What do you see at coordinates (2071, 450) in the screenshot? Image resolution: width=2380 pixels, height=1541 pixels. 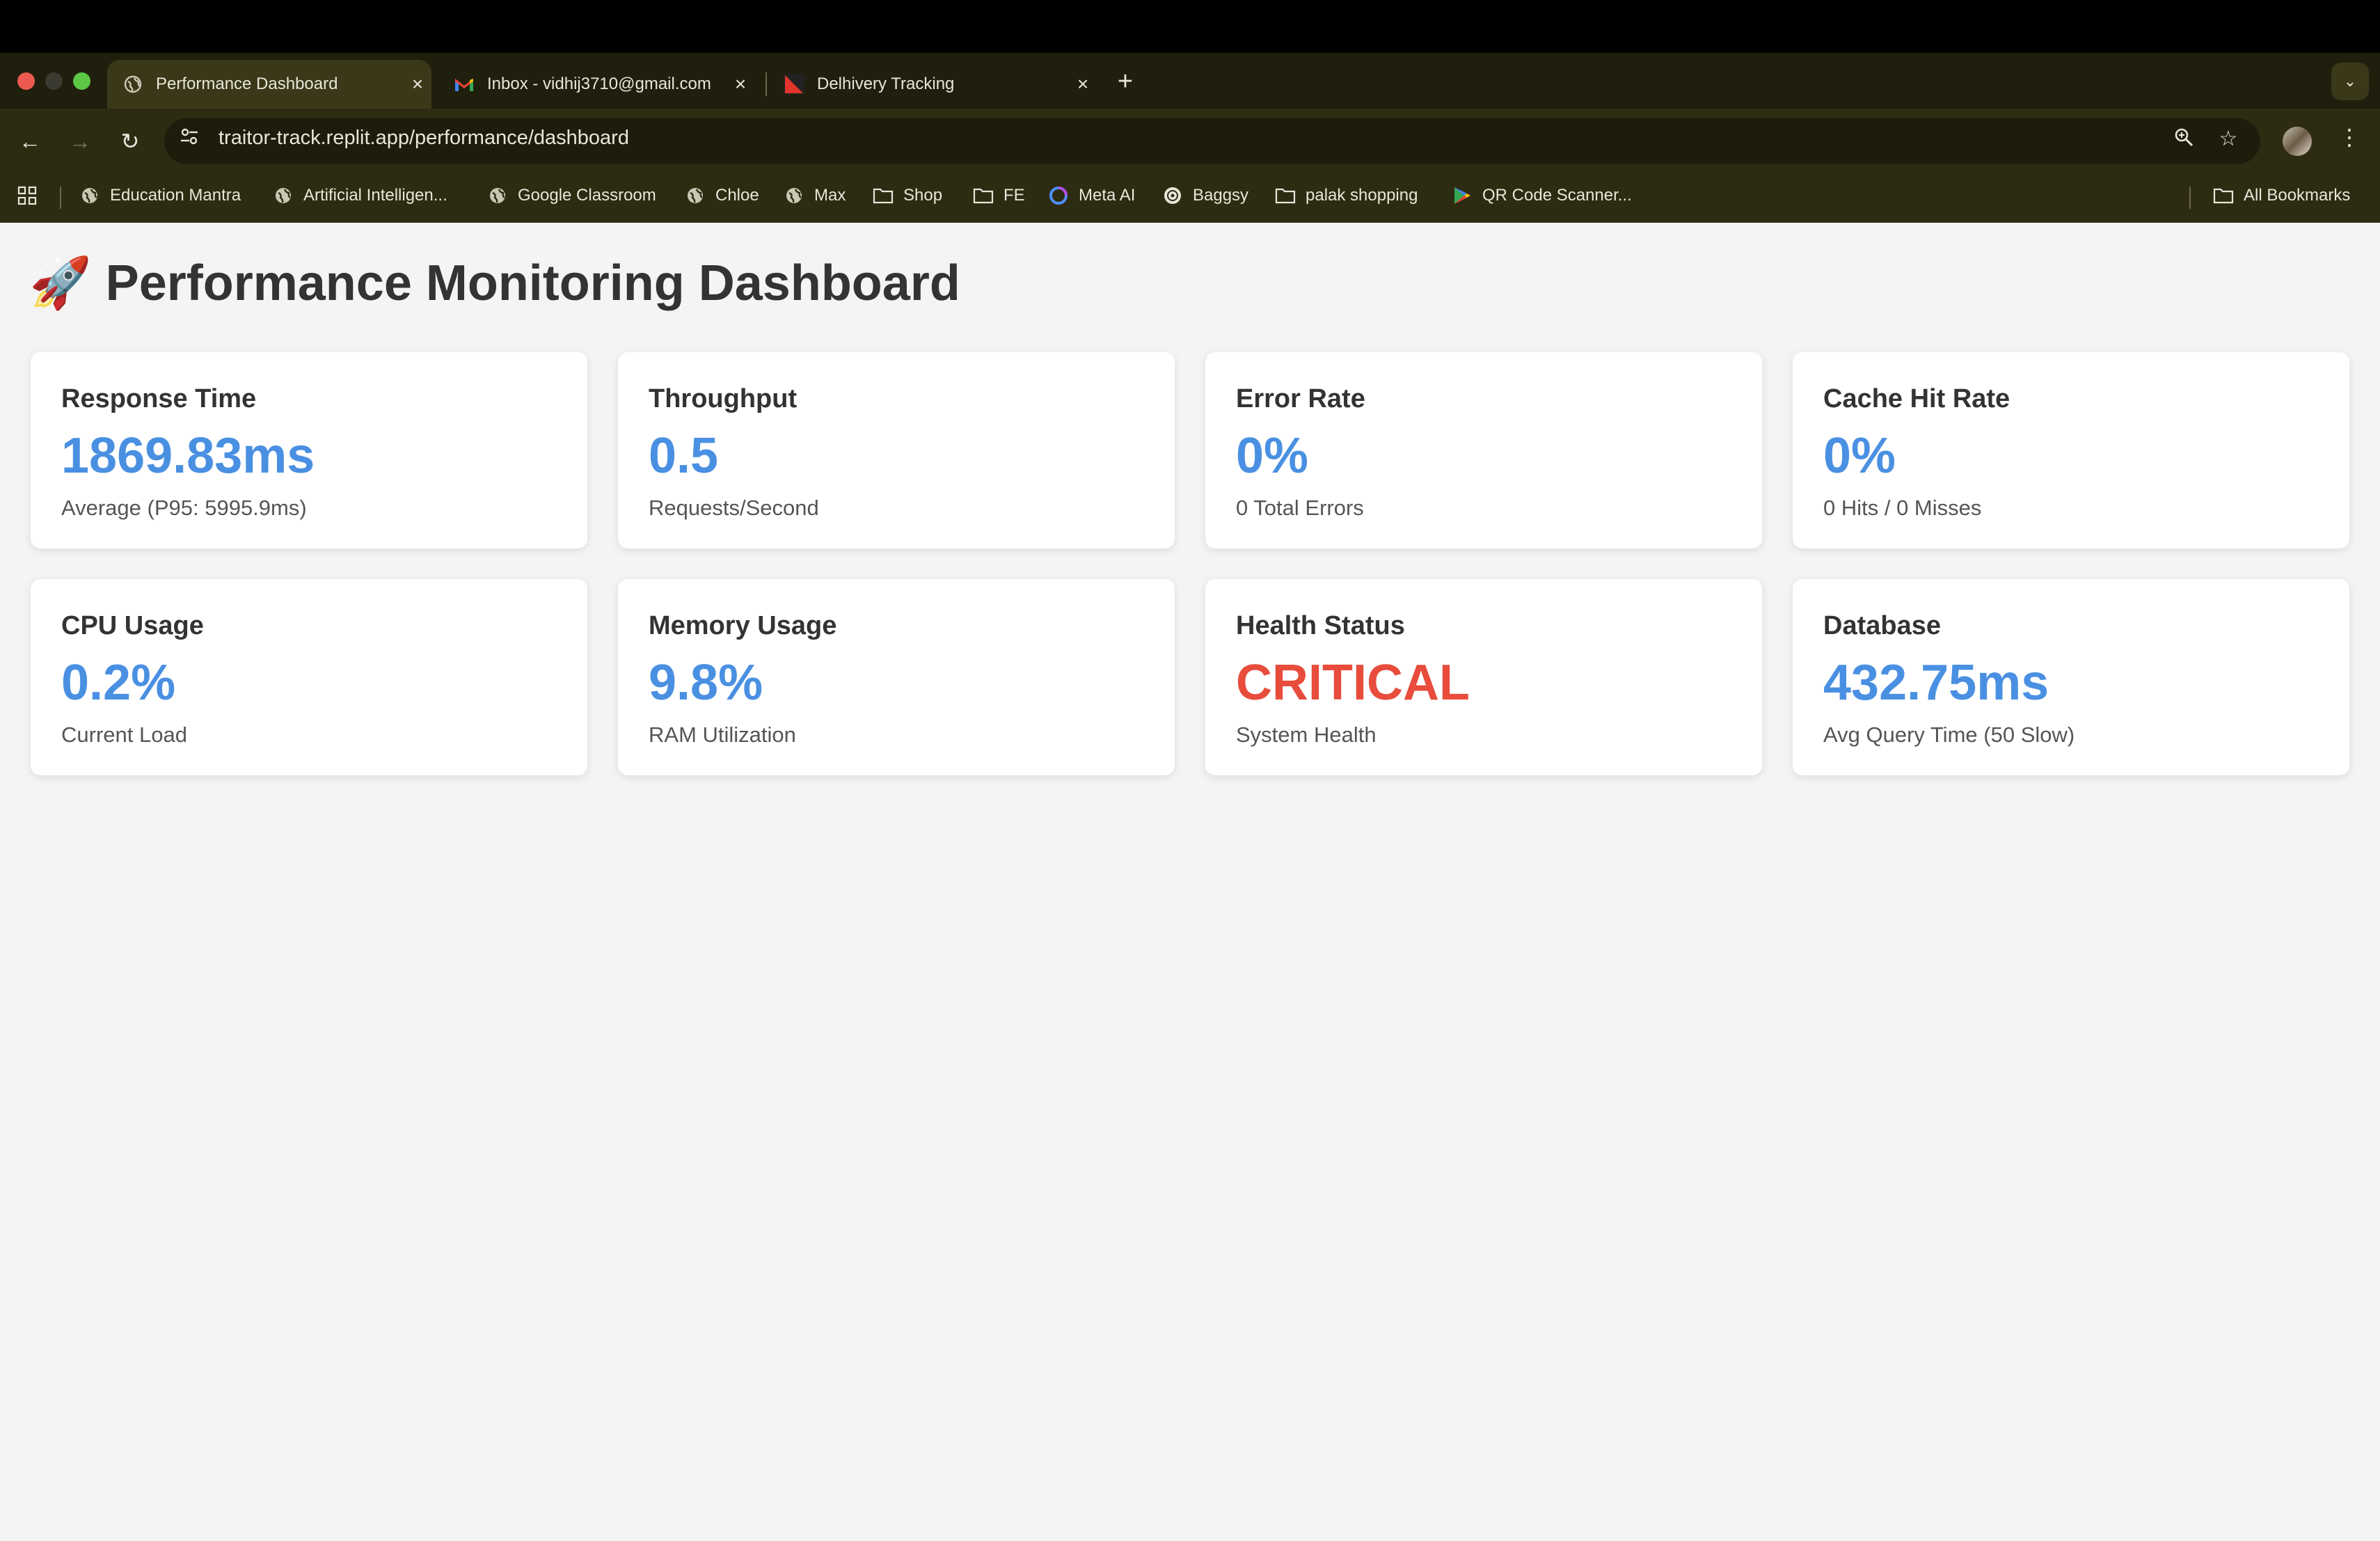 I see `metric-card-cache-hit-rate: Cache Hit Rate 0% 0 Hits / 0 Misses` at bounding box center [2071, 450].